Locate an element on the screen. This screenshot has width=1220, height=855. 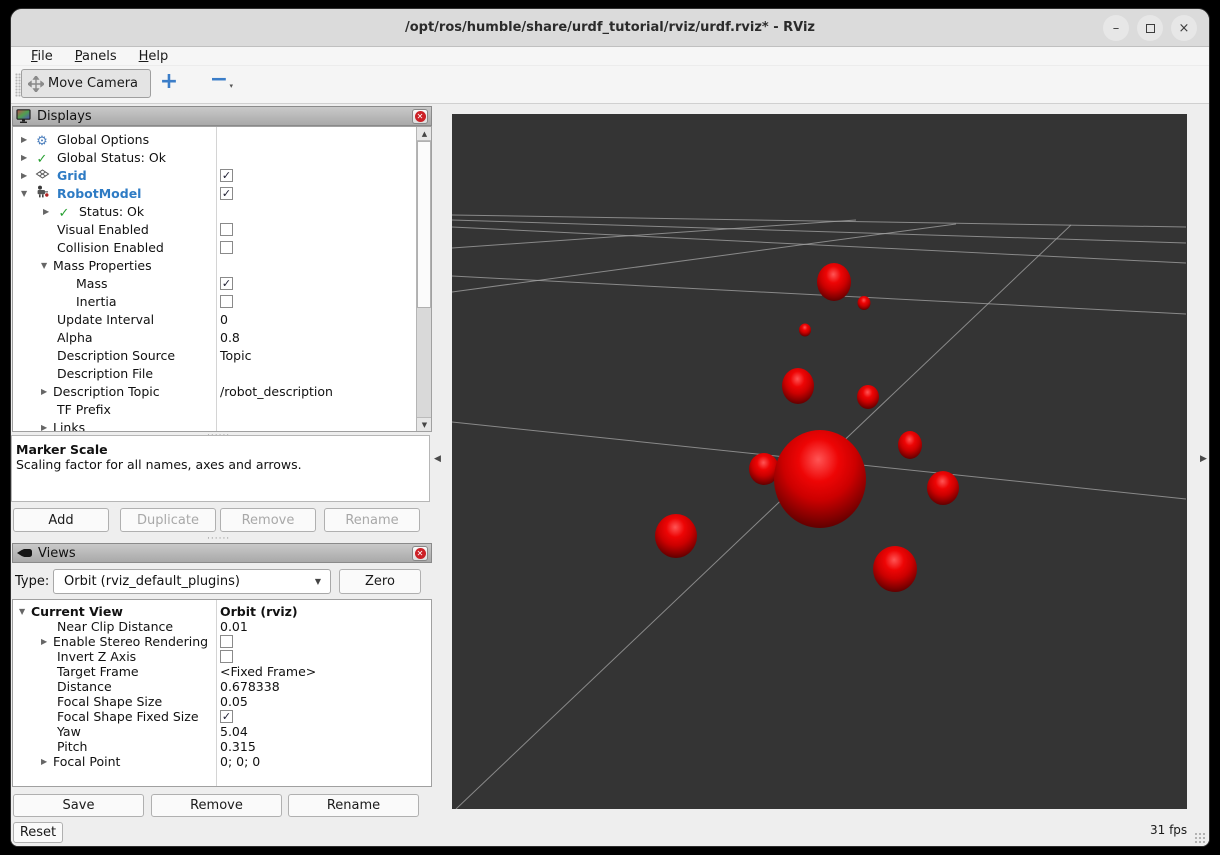
save-button: Save is located at coordinates (78, 805).